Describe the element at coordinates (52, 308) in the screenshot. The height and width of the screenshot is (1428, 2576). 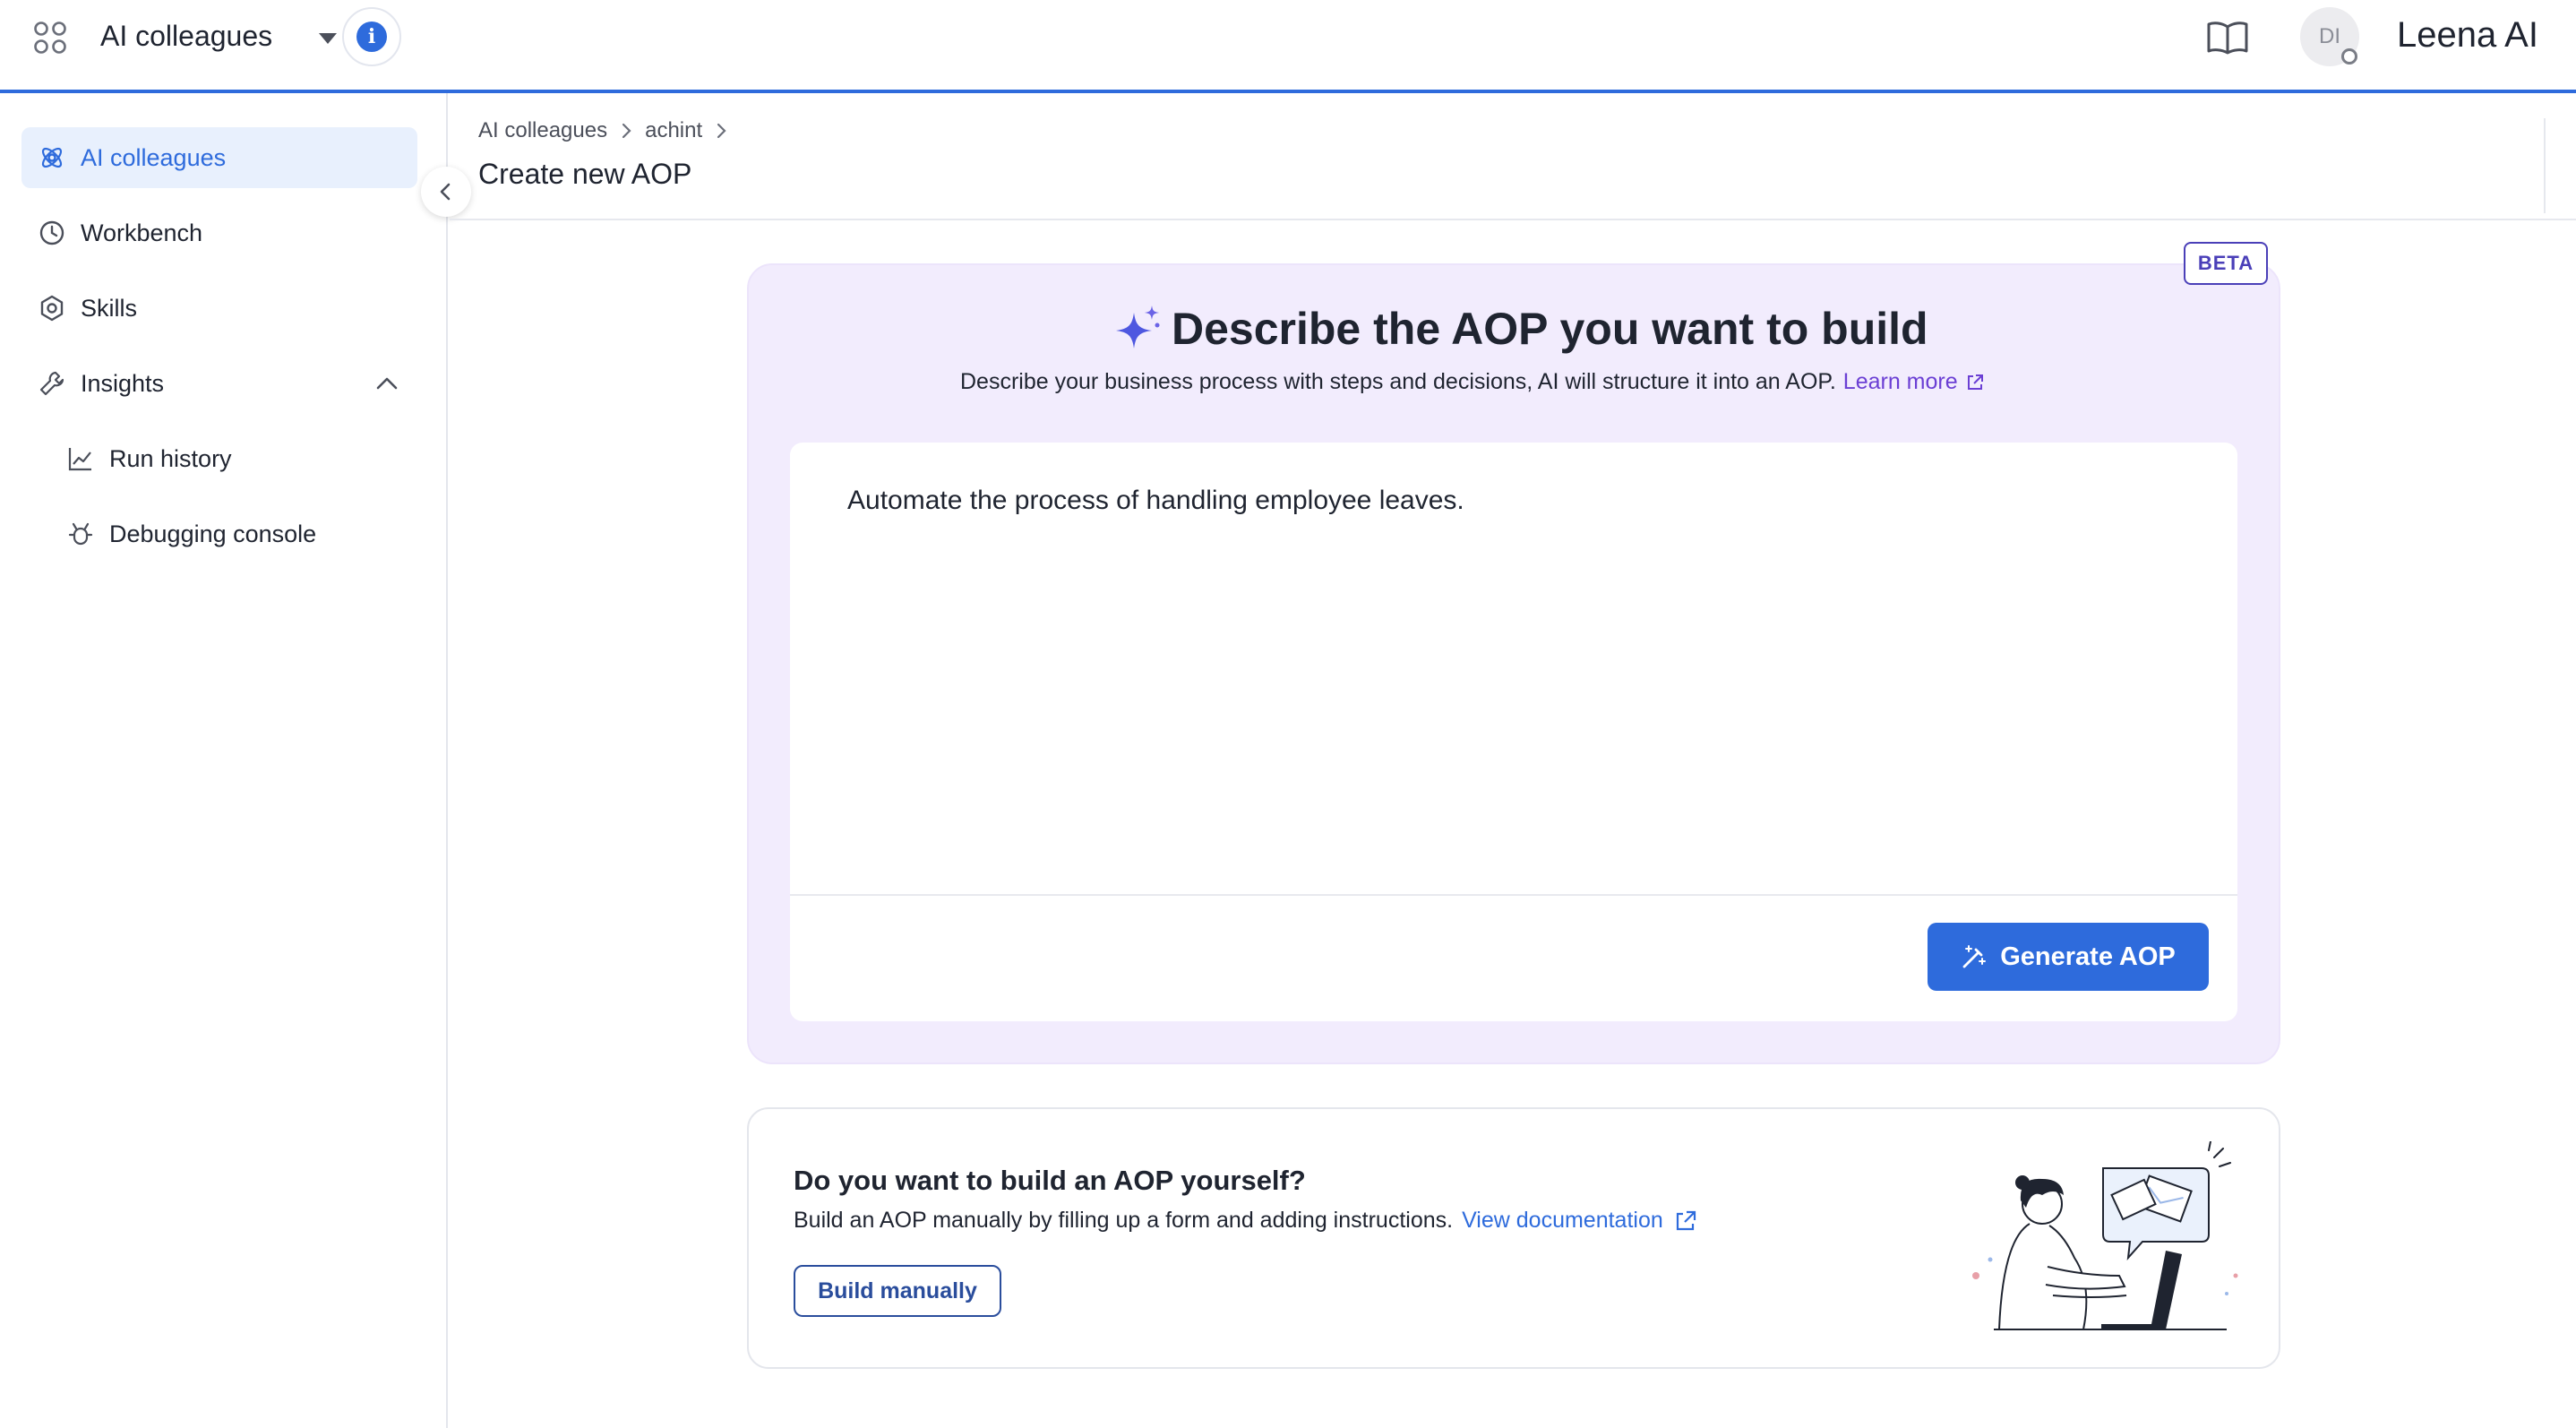
I see `hexagon-gear-icon` at that location.